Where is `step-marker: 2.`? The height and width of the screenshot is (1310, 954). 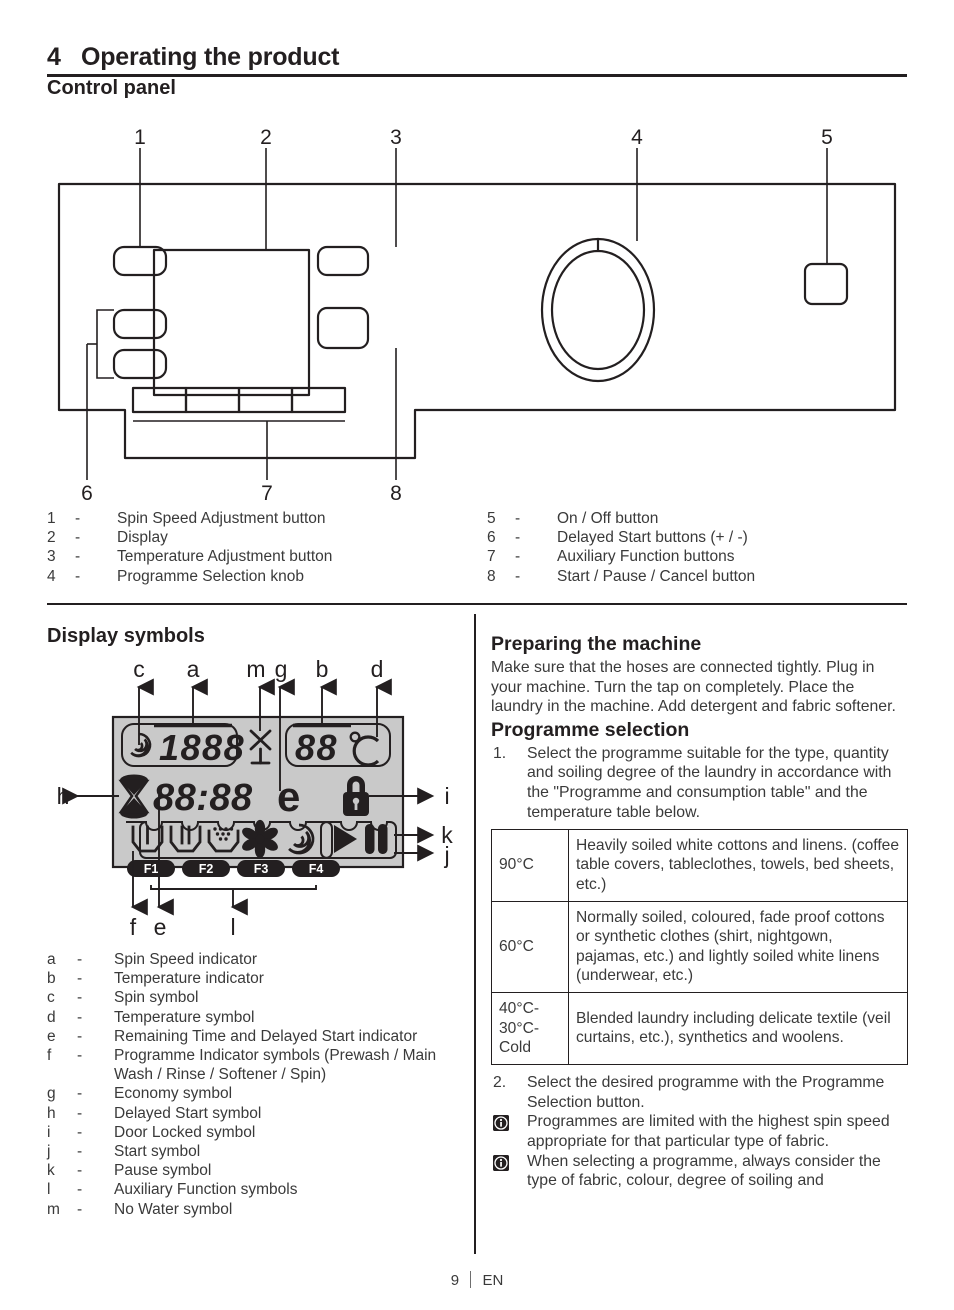 step-marker: 2. is located at coordinates (500, 1083).